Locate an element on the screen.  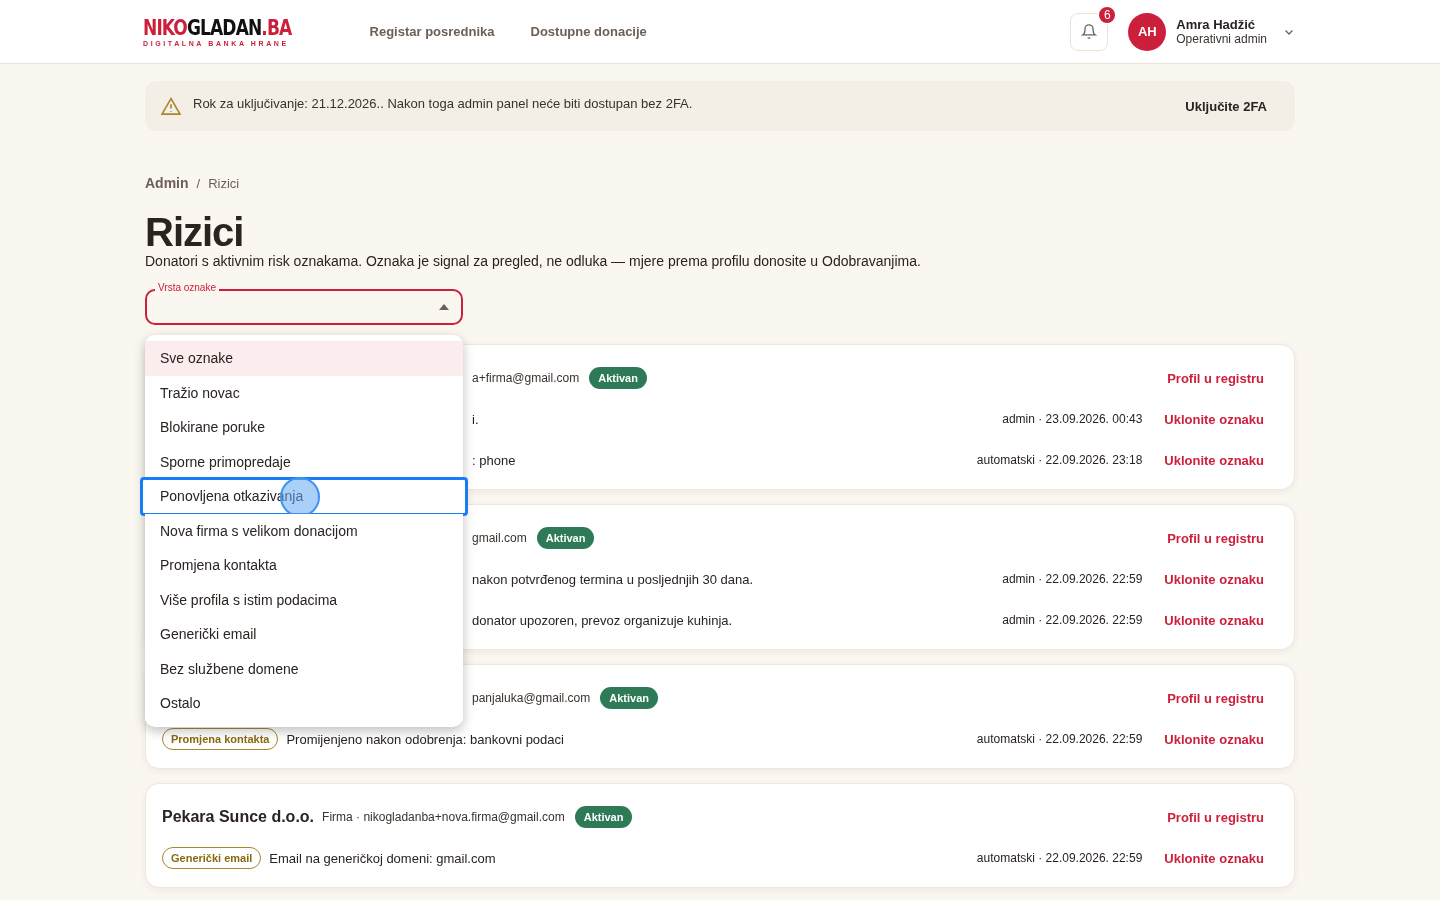
menu-option: Ostalo is located at coordinates (304, 703).